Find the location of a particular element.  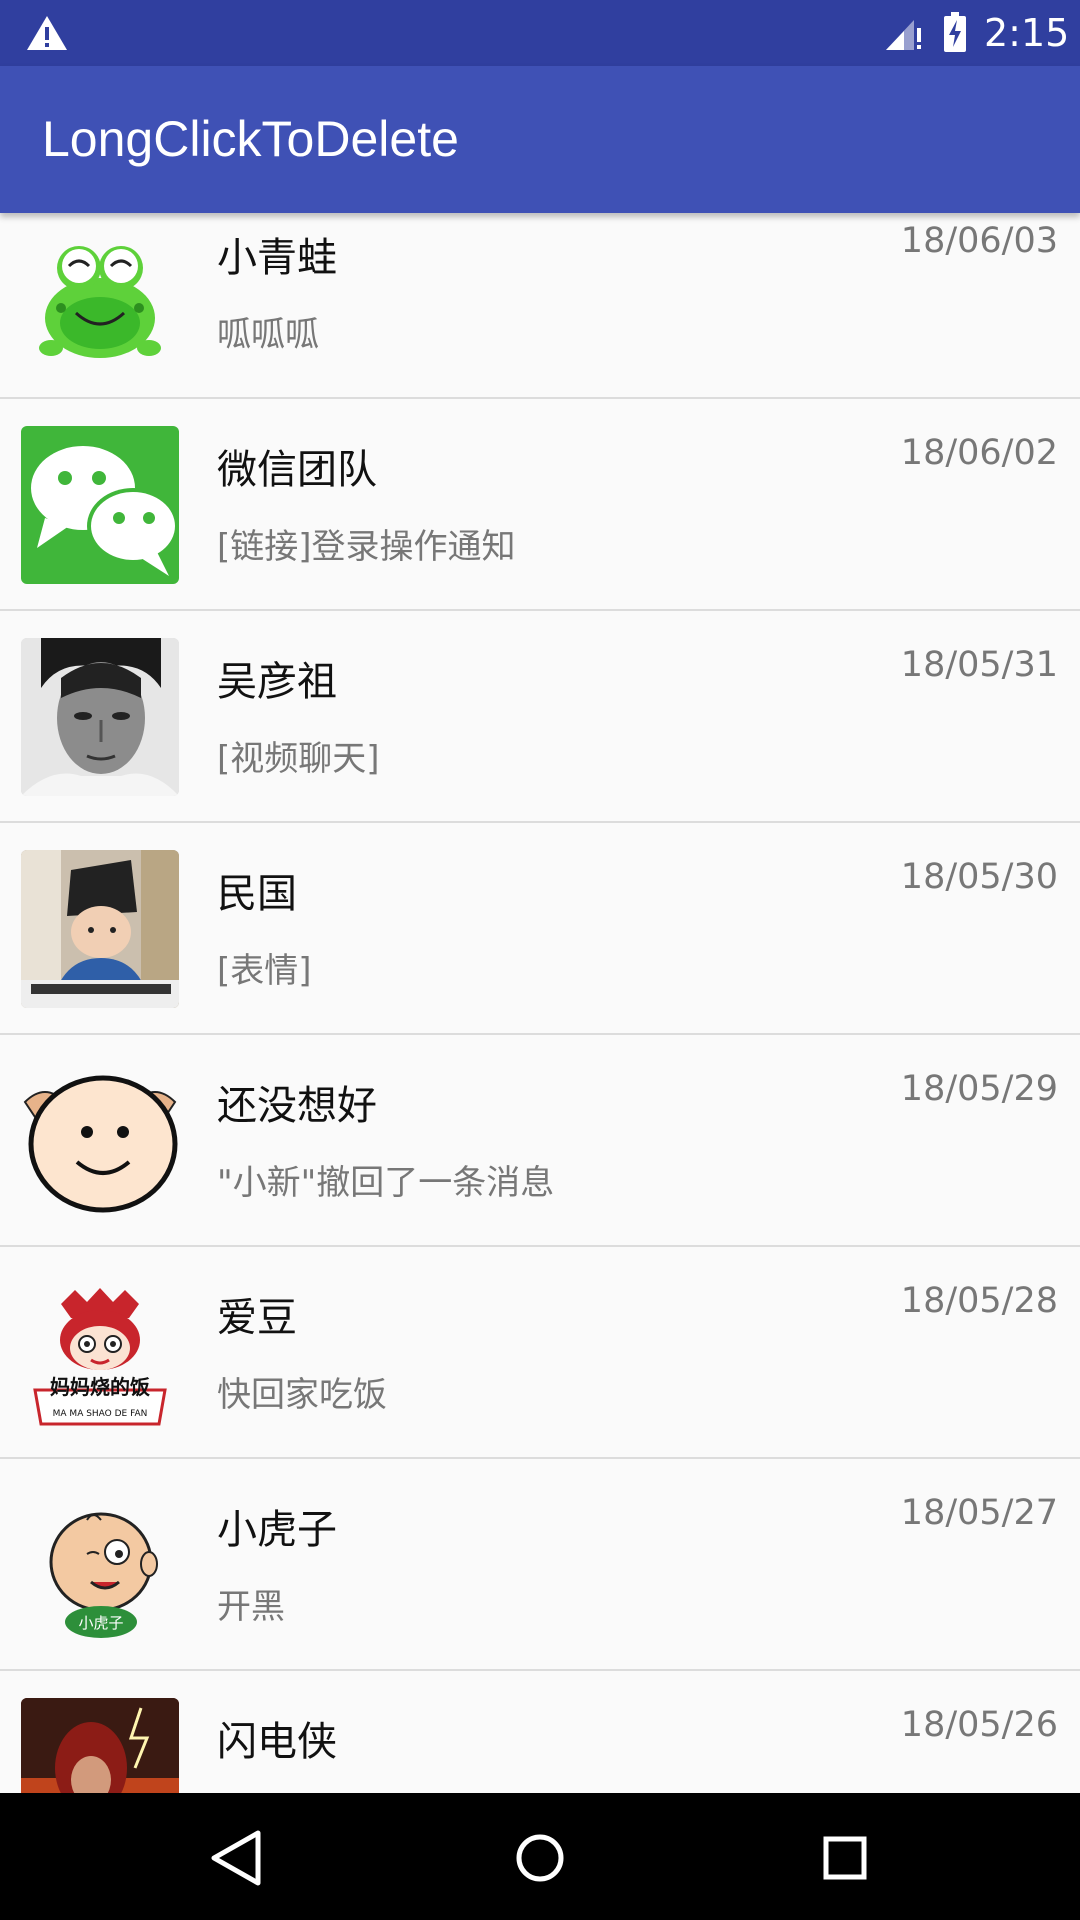

status-bar: 2:15 is located at coordinates (540, 33).